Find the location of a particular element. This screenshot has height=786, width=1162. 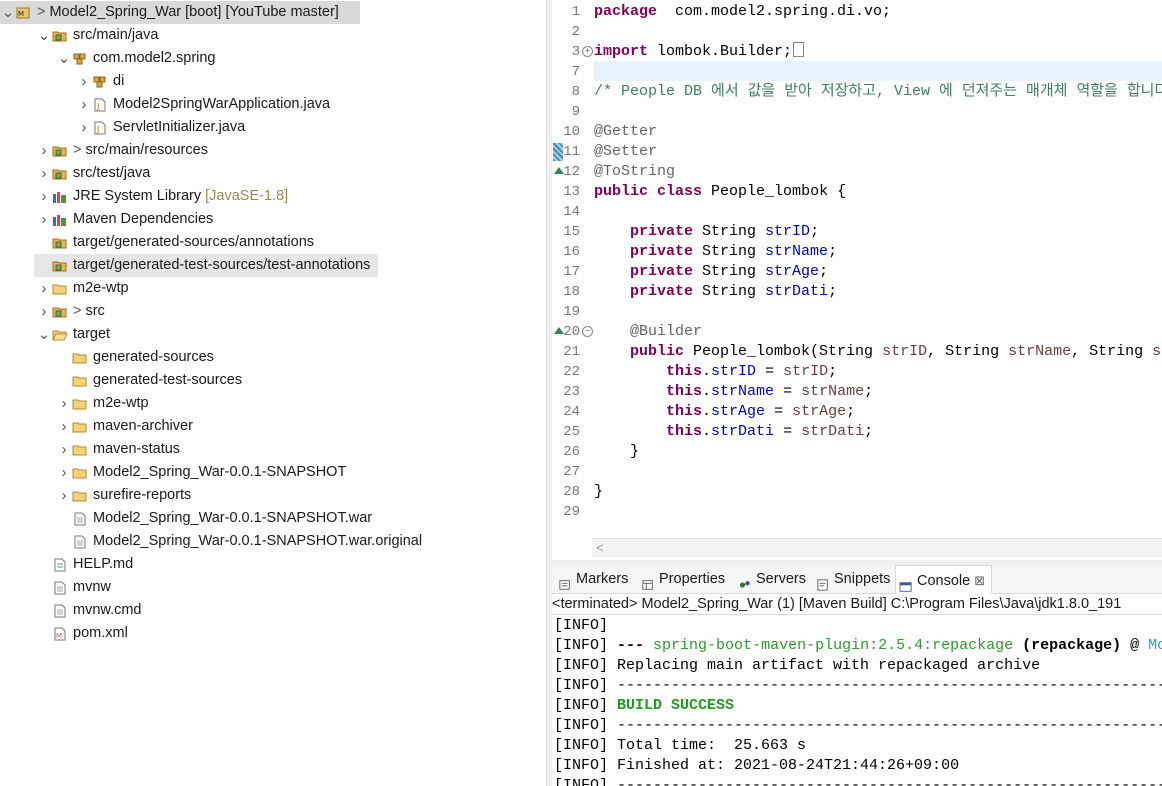

tree-item: › > src/main/resources is located at coordinates (122, 150).